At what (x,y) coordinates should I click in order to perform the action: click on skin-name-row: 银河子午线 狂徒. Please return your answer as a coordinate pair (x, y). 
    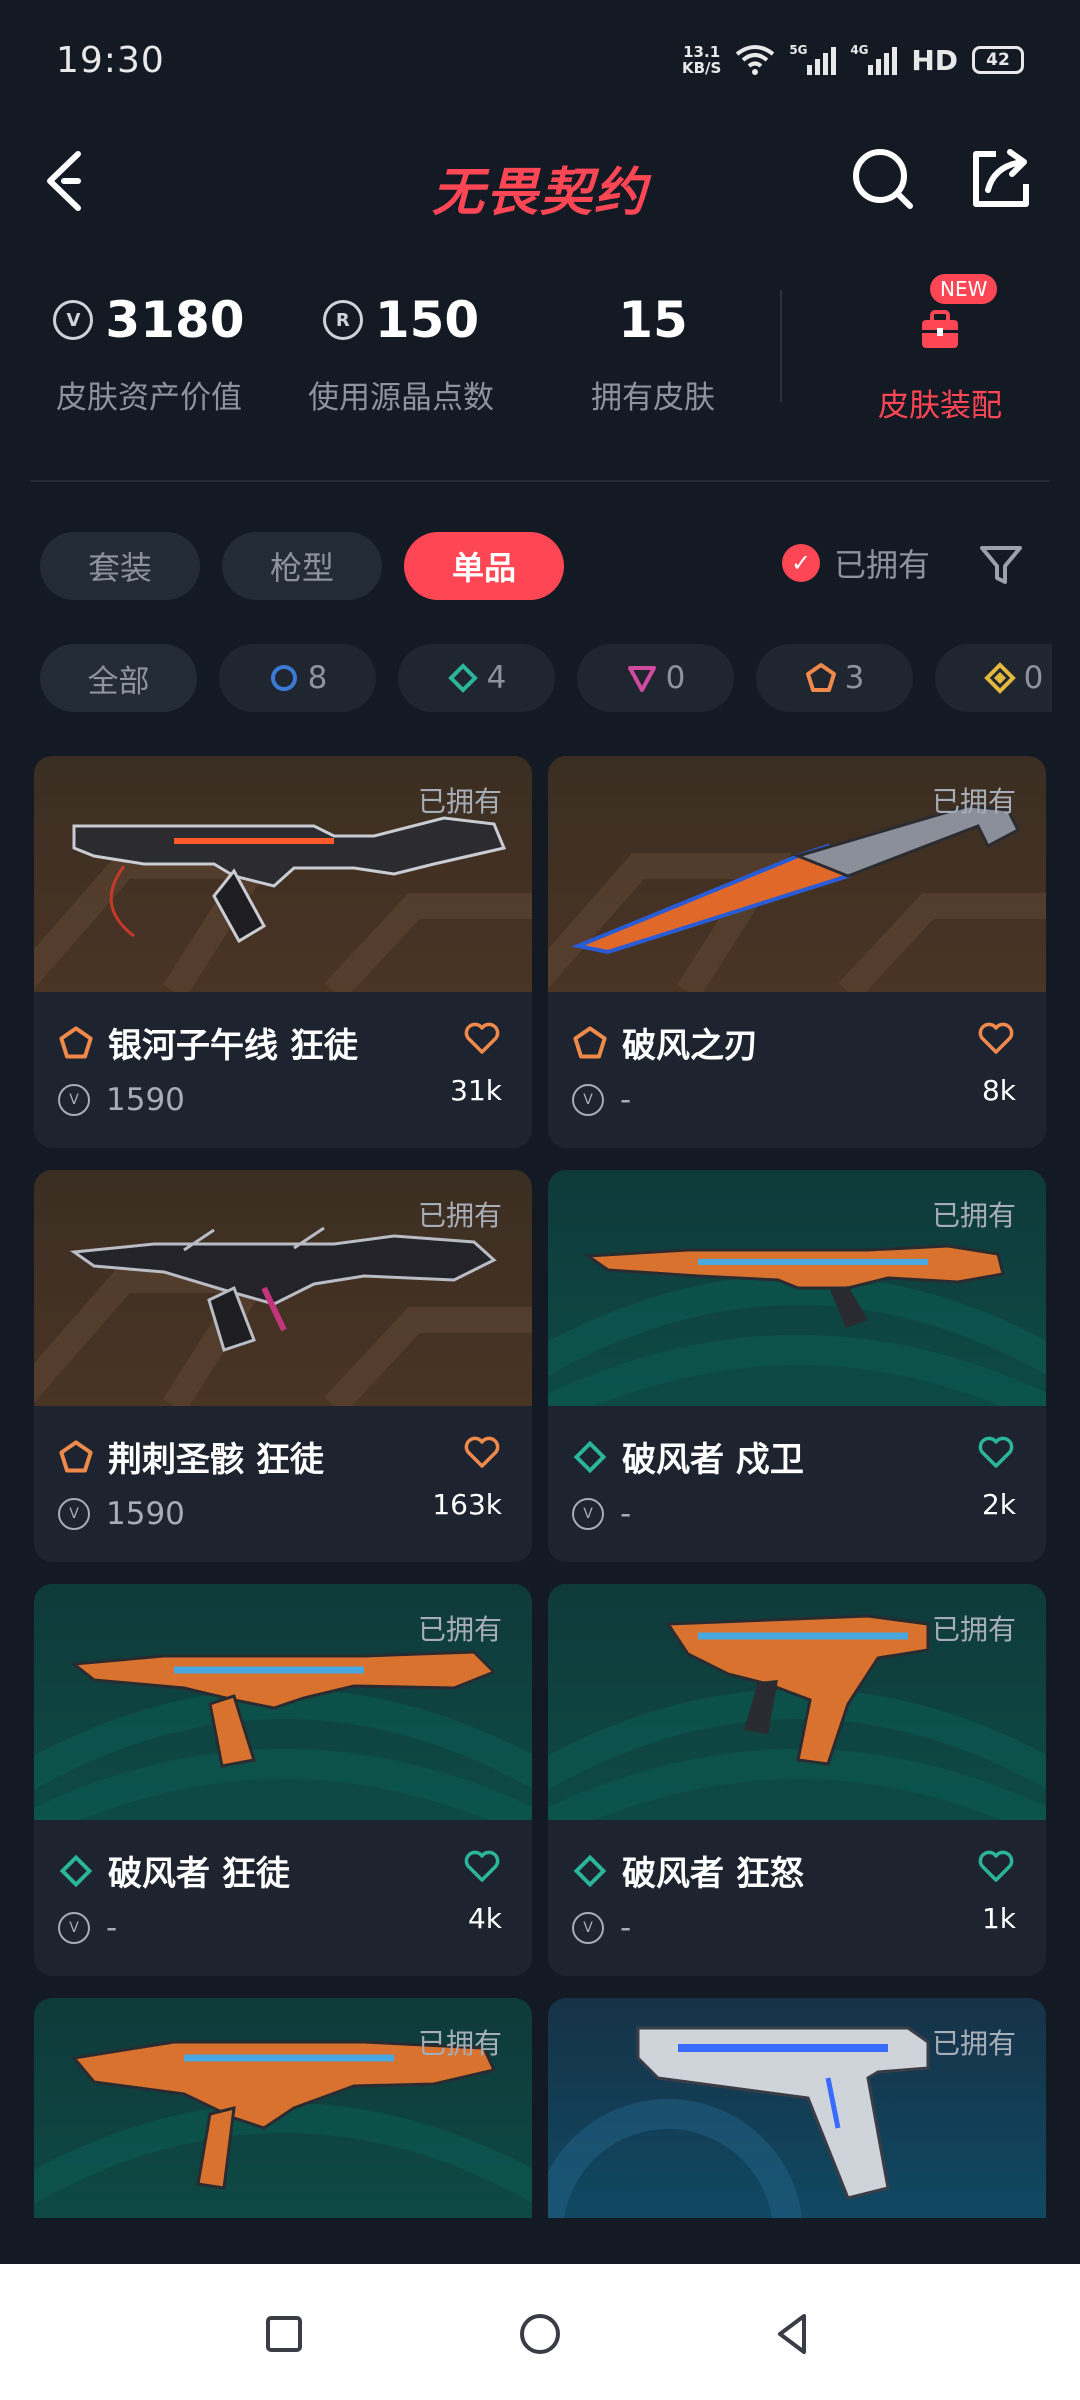
    Looking at the image, I should click on (208, 1042).